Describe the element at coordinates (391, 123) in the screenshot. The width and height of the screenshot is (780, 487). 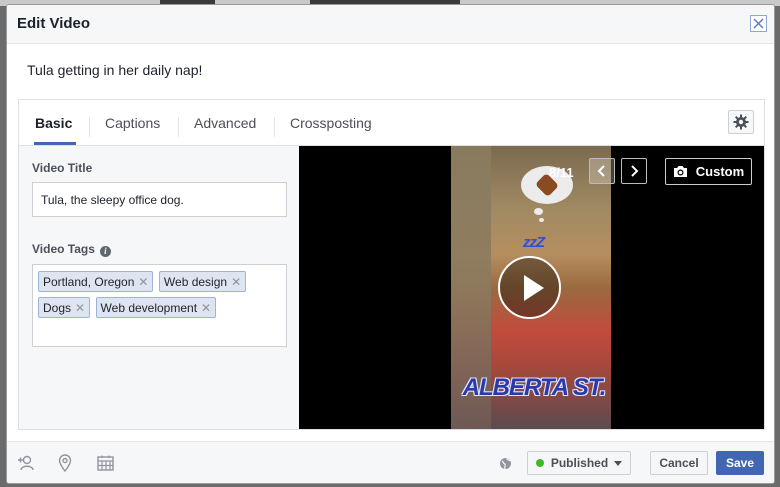
I see `tab-bar: Basic Captions Advanced Crossposting` at that location.